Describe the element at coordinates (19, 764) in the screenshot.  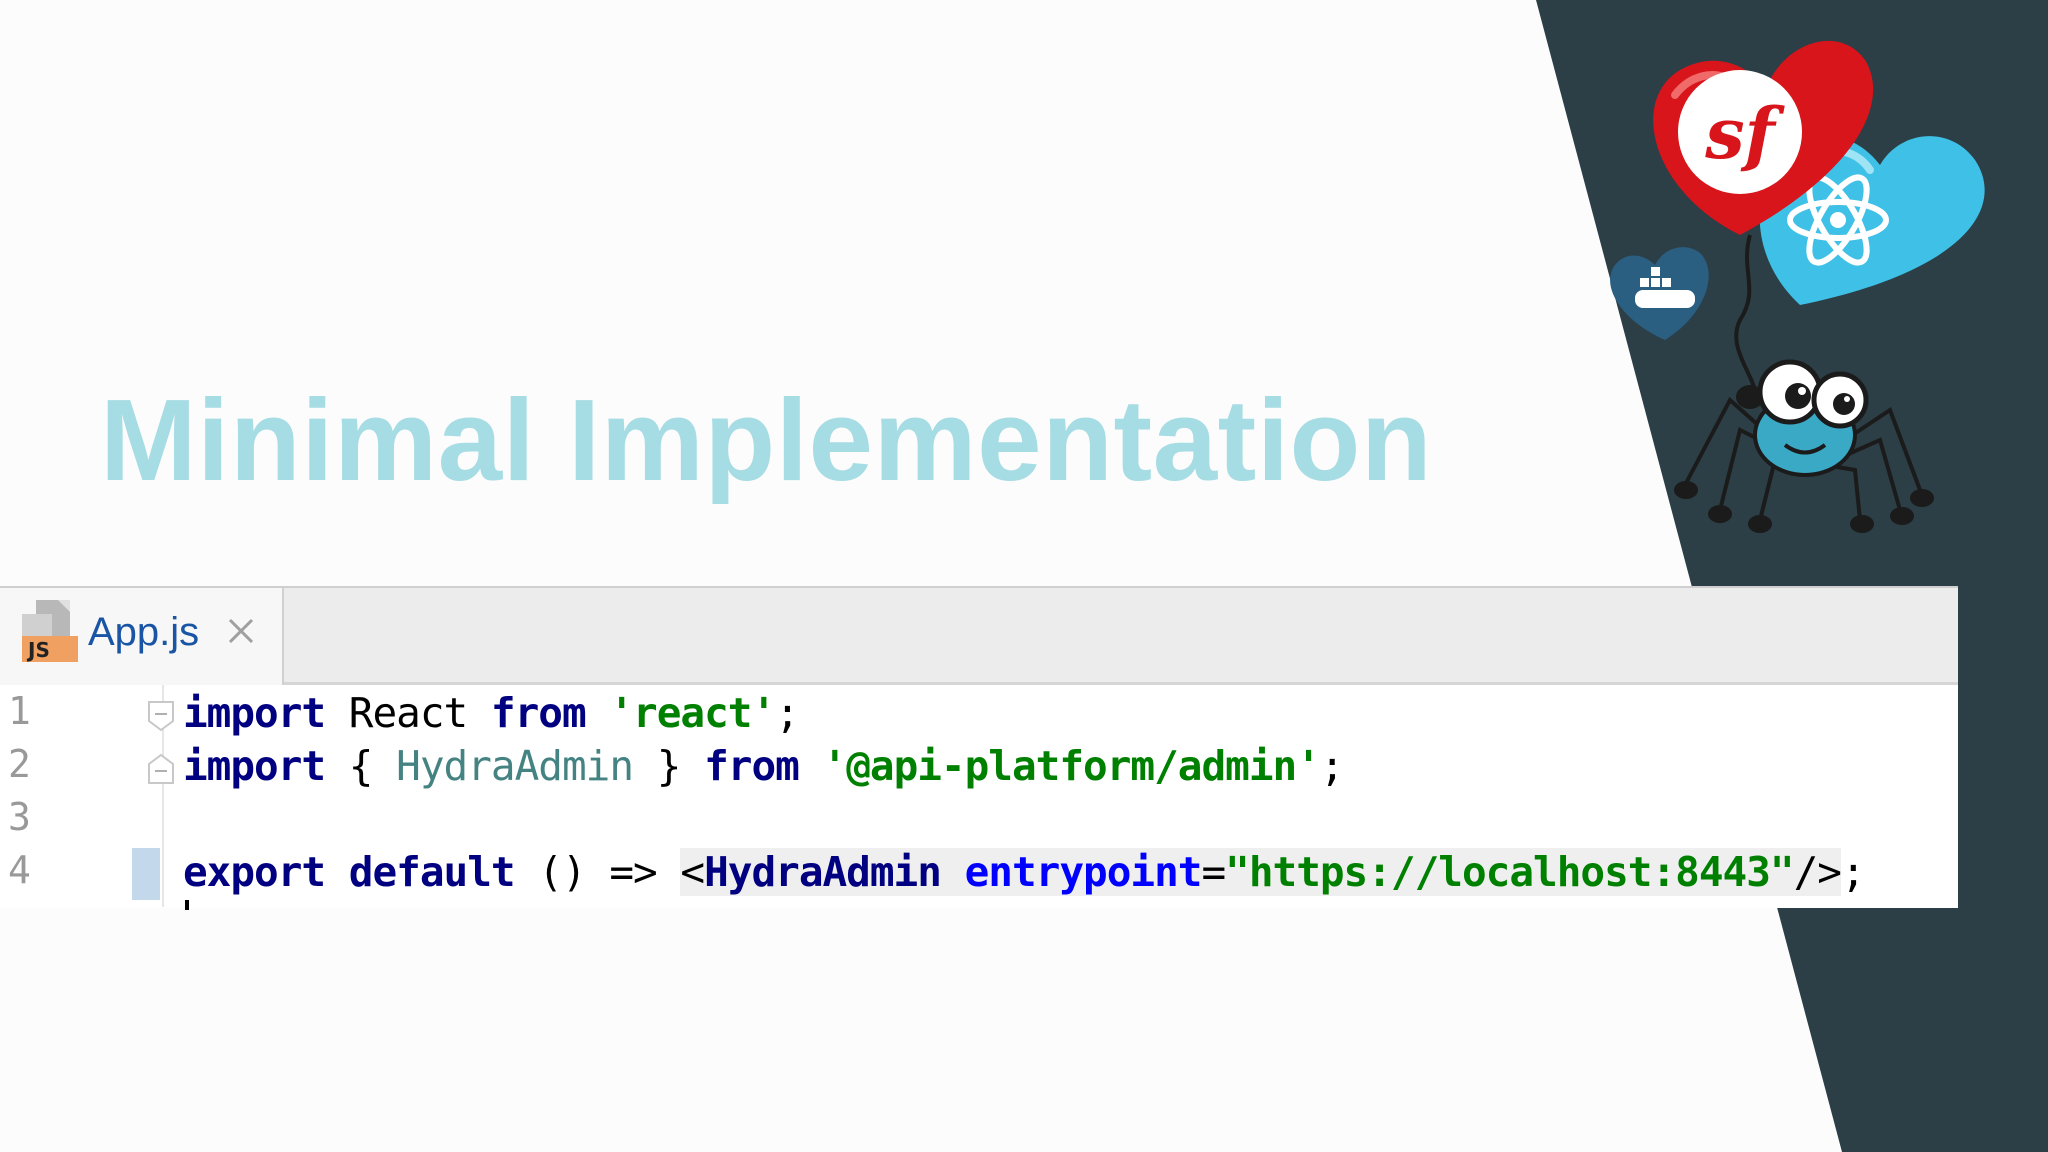
I see `line-number: 2` at that location.